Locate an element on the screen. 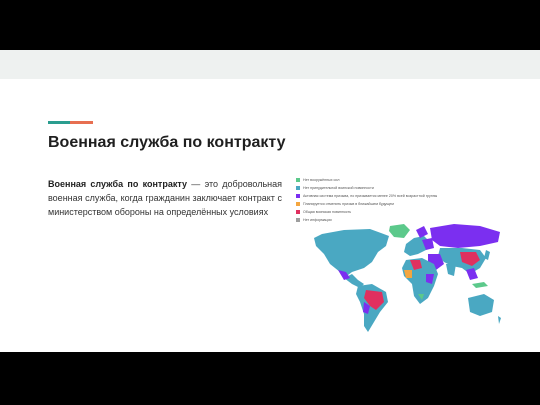 The width and height of the screenshot is (540, 405). legend-item-no-conscription: Нет принудительной воинской повинности is located at coordinates (398, 188).